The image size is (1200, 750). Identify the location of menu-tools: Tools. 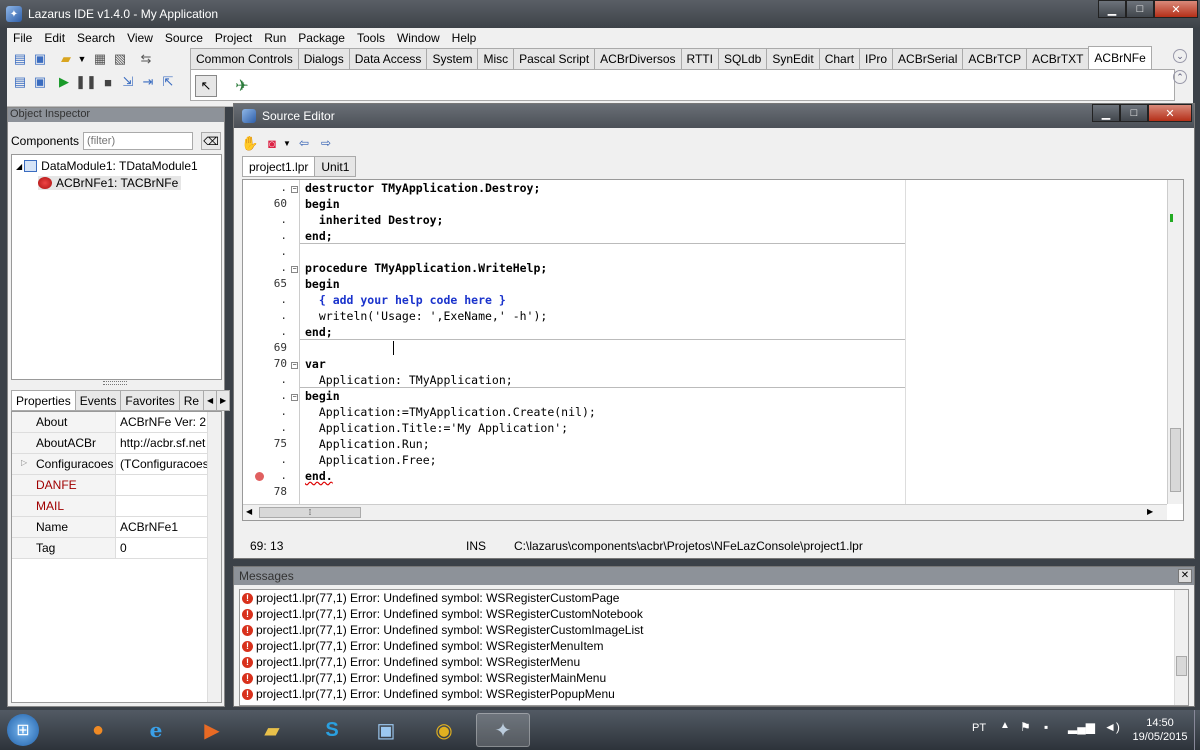
(371, 38).